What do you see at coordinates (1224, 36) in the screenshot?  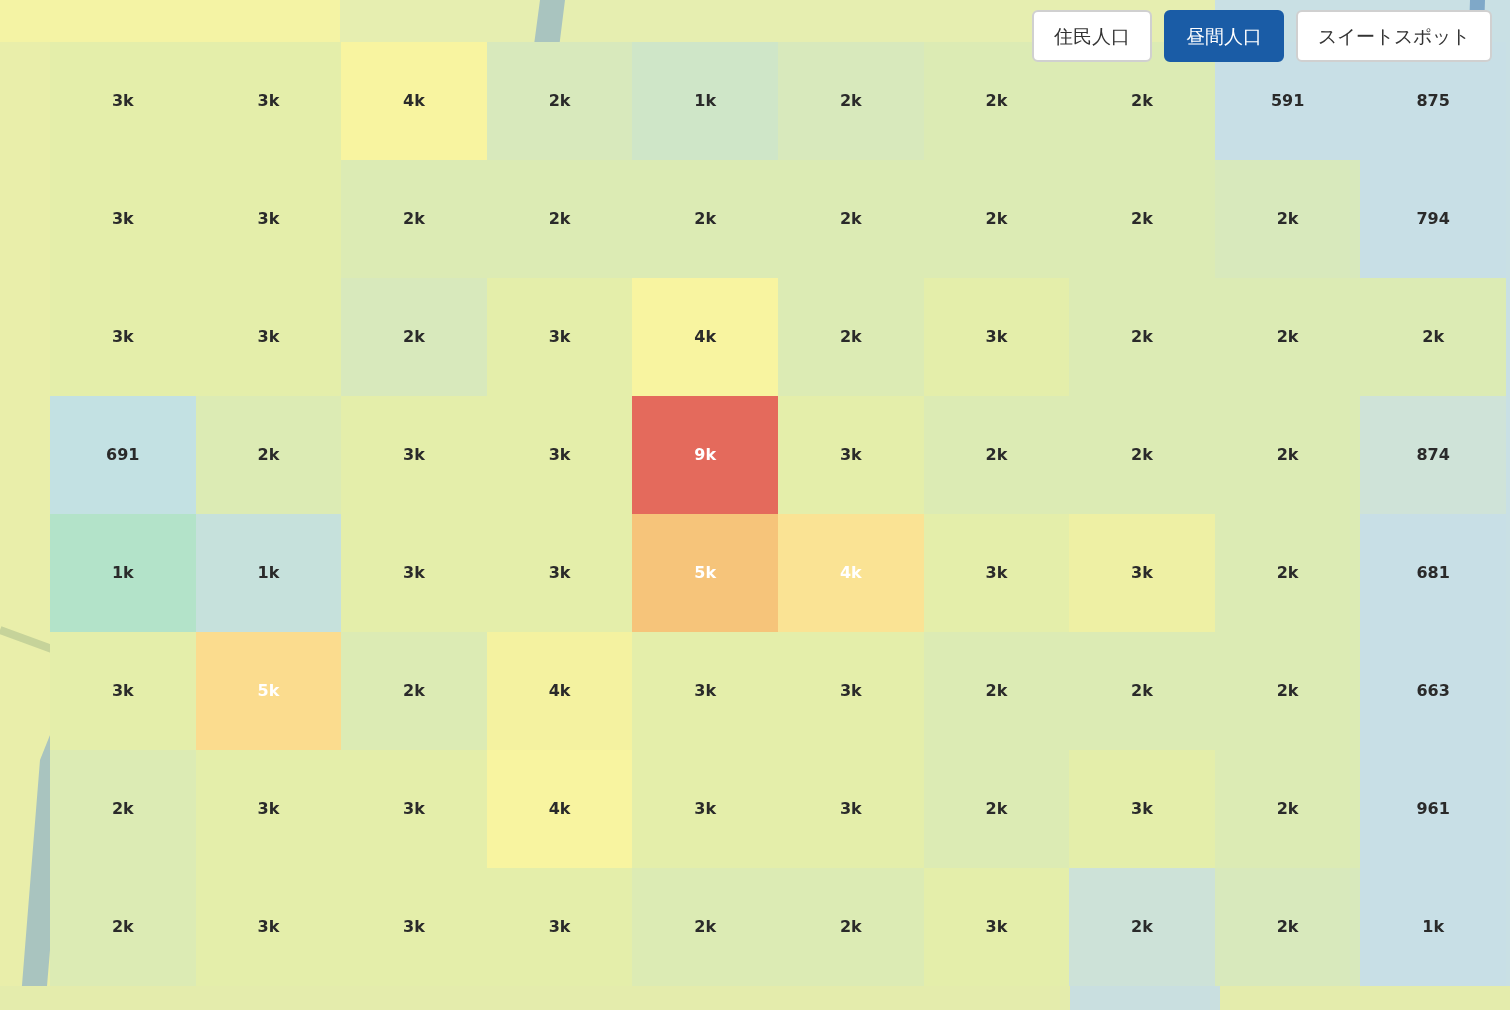 I see `view-toggle-button: 昼間人口` at bounding box center [1224, 36].